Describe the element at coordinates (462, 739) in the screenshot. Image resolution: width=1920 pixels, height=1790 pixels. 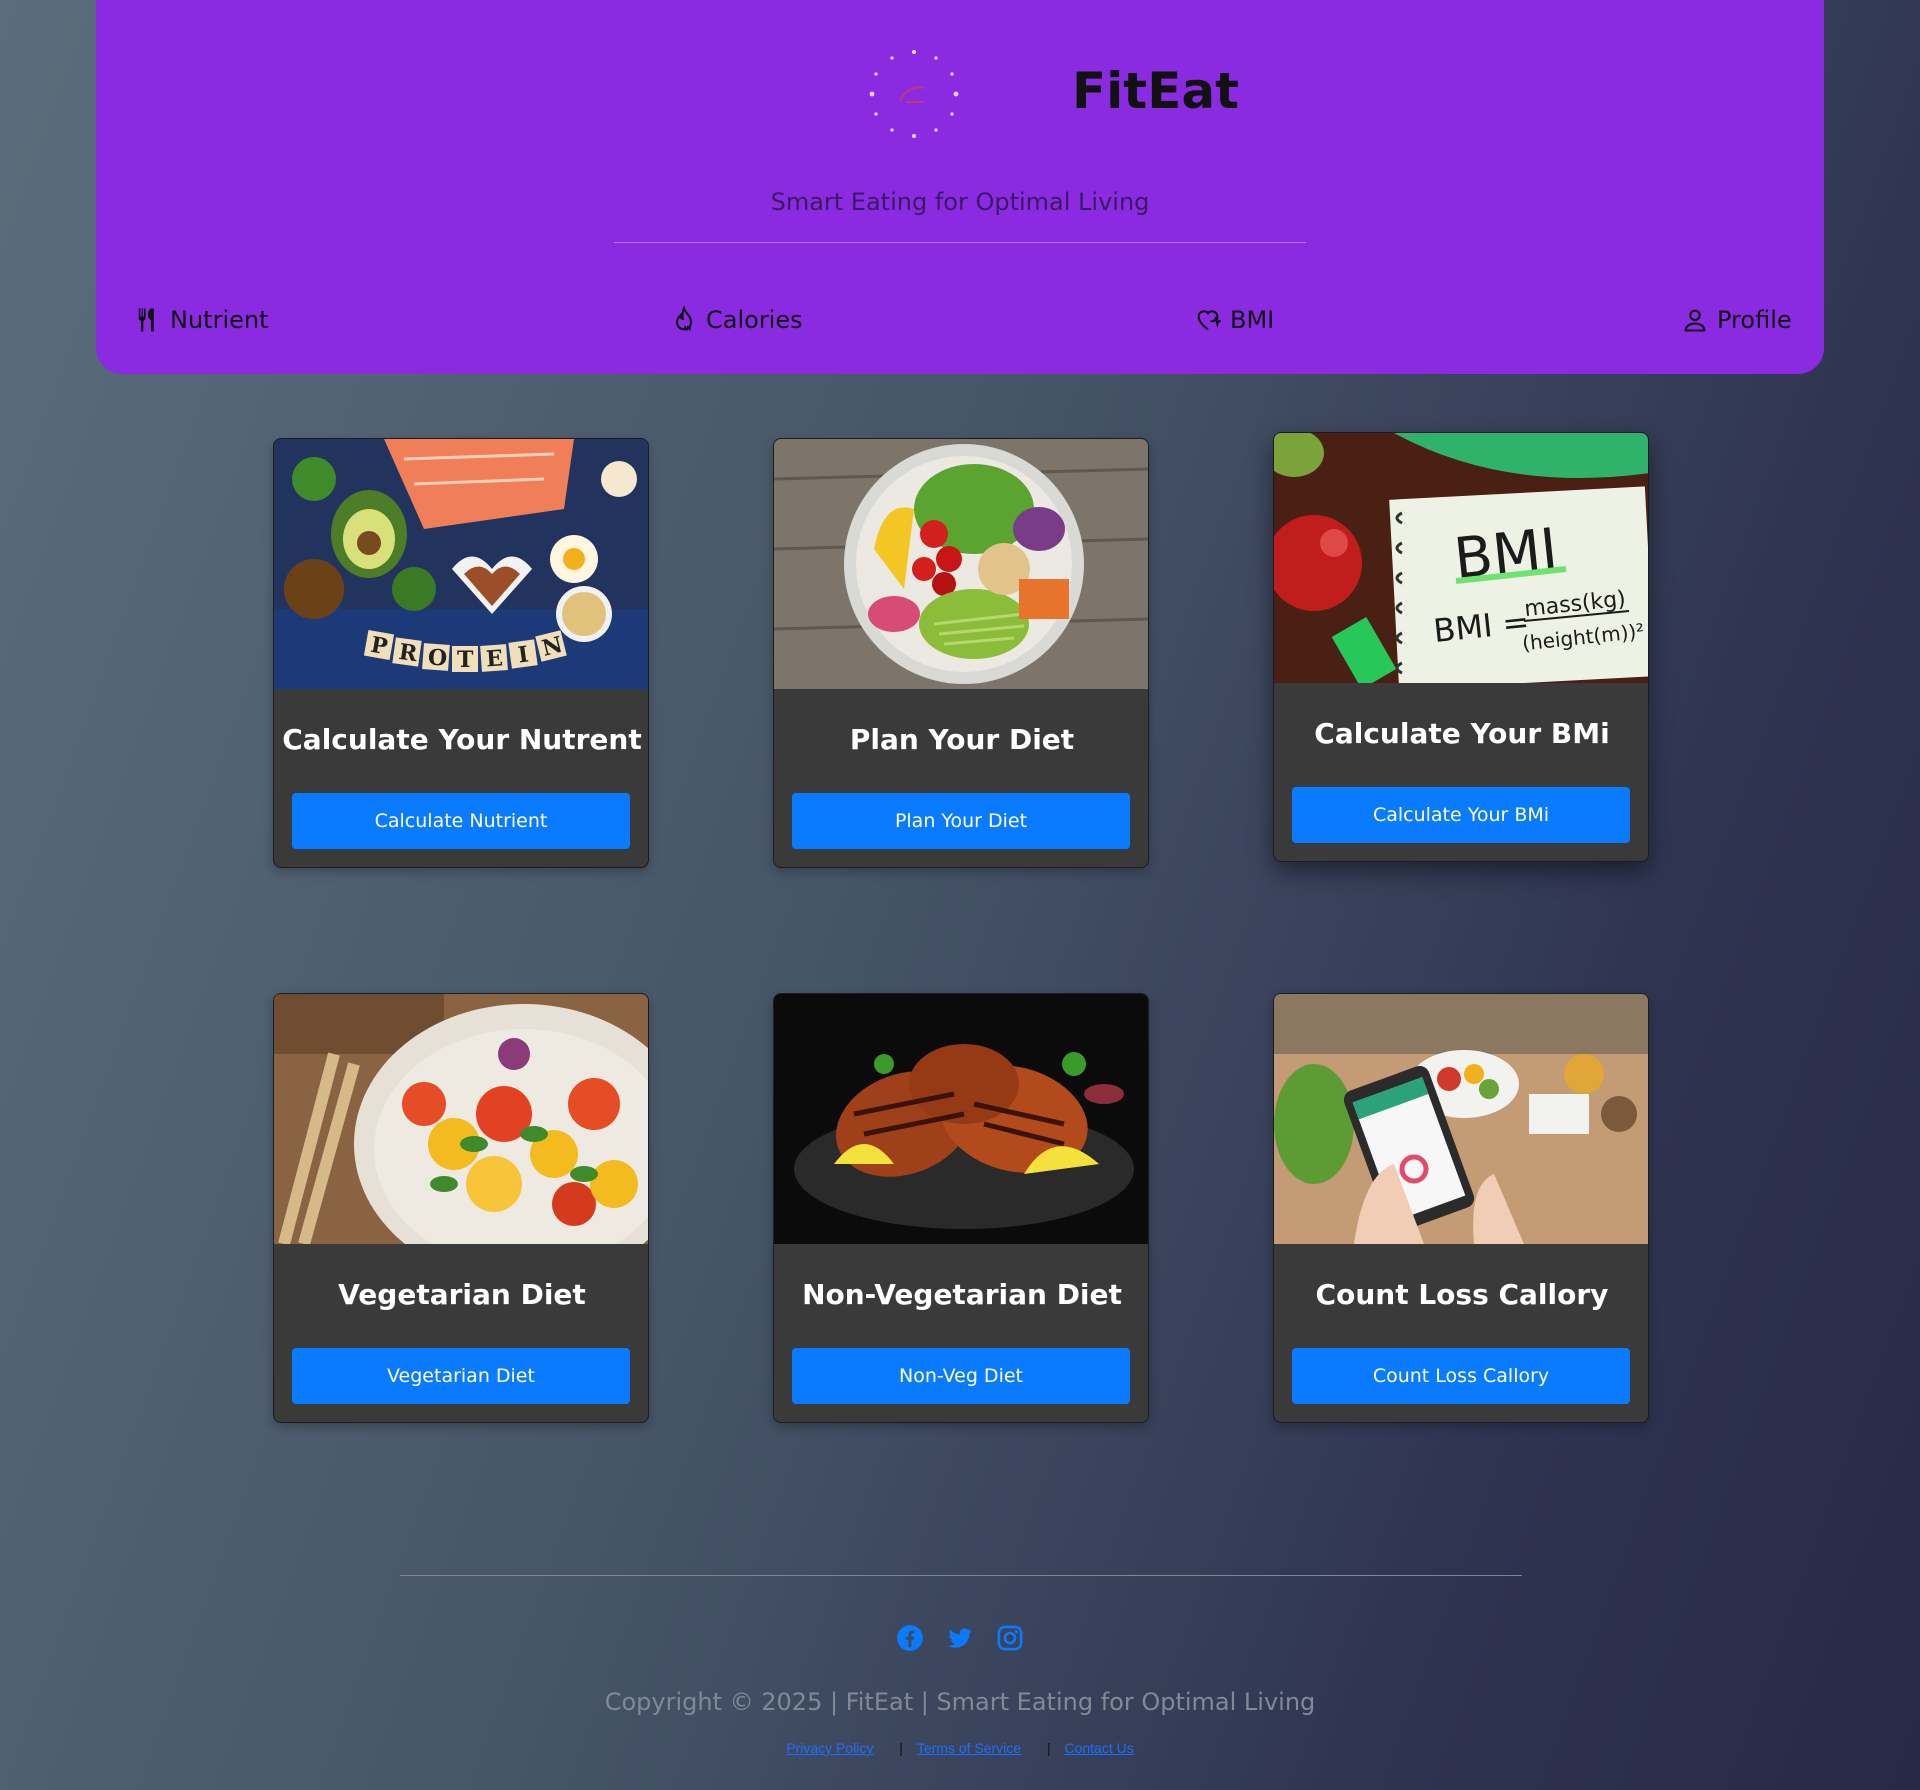
I see `card-title: Calculate Your Nutrent` at that location.